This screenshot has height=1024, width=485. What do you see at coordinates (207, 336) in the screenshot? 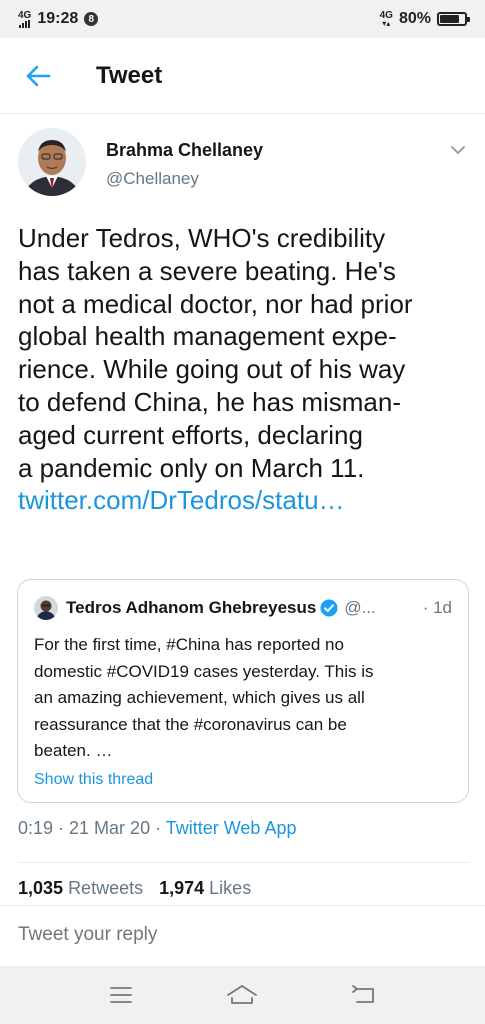
I see `tweet-text-line: global health management expe-` at bounding box center [207, 336].